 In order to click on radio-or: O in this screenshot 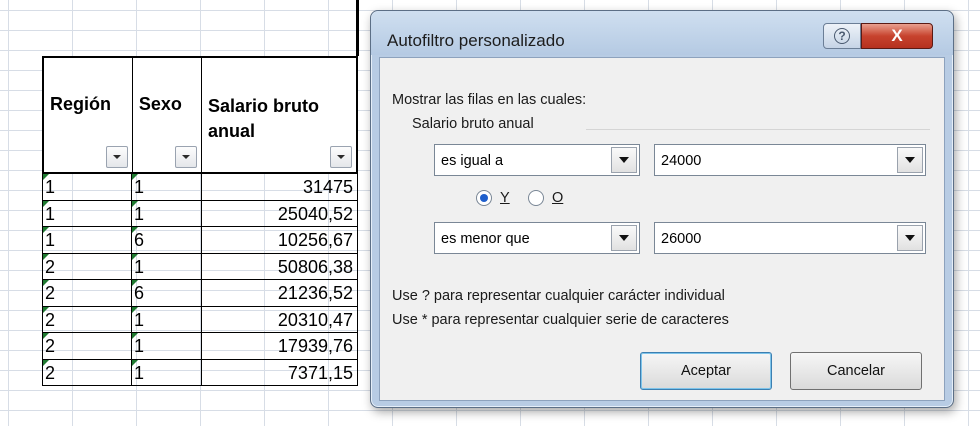, I will do `click(545, 198)`.